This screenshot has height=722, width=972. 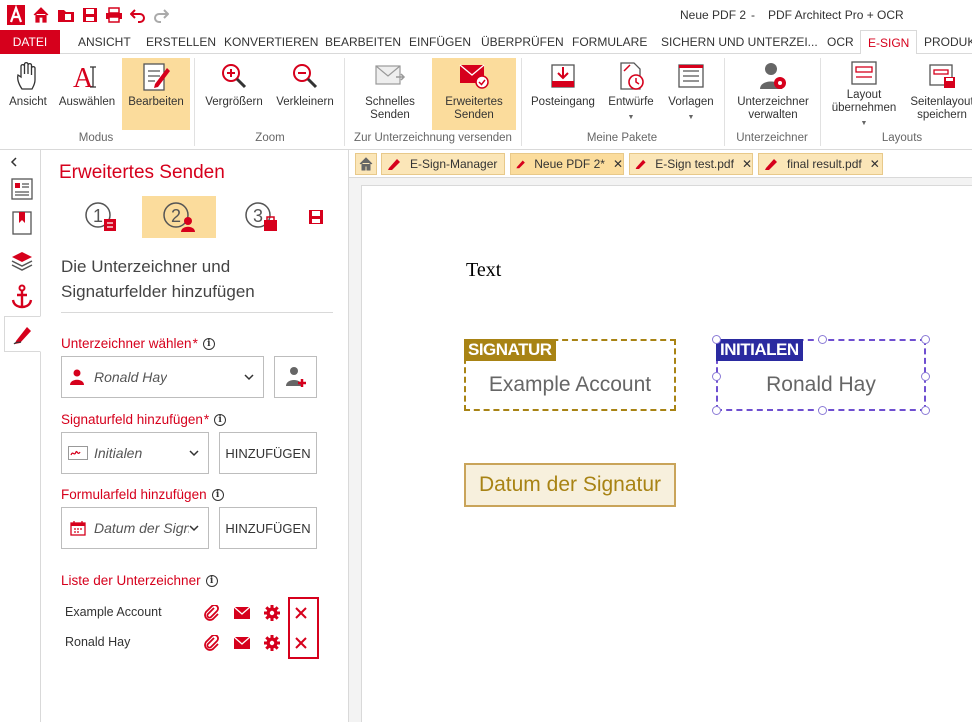 I want to click on posteingang-button: Posteingang, so click(x=563, y=94).